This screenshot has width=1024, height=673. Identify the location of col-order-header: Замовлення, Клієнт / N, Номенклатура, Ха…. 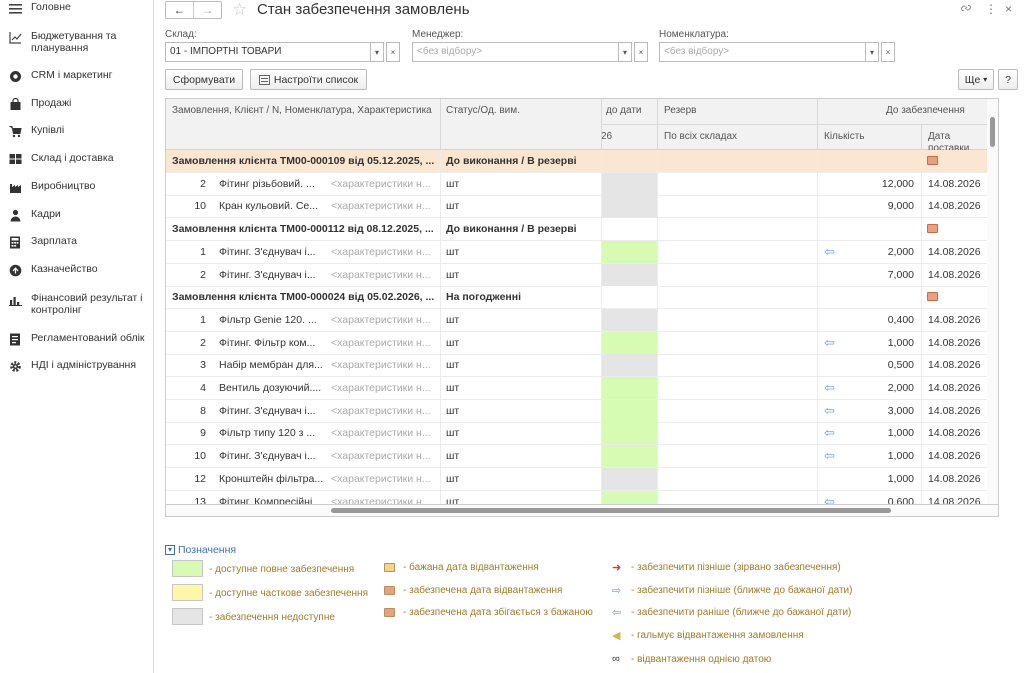
(302, 111).